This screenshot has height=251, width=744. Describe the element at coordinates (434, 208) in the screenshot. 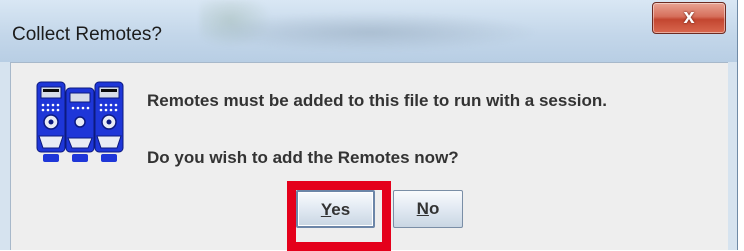

I see `no-label: o` at that location.